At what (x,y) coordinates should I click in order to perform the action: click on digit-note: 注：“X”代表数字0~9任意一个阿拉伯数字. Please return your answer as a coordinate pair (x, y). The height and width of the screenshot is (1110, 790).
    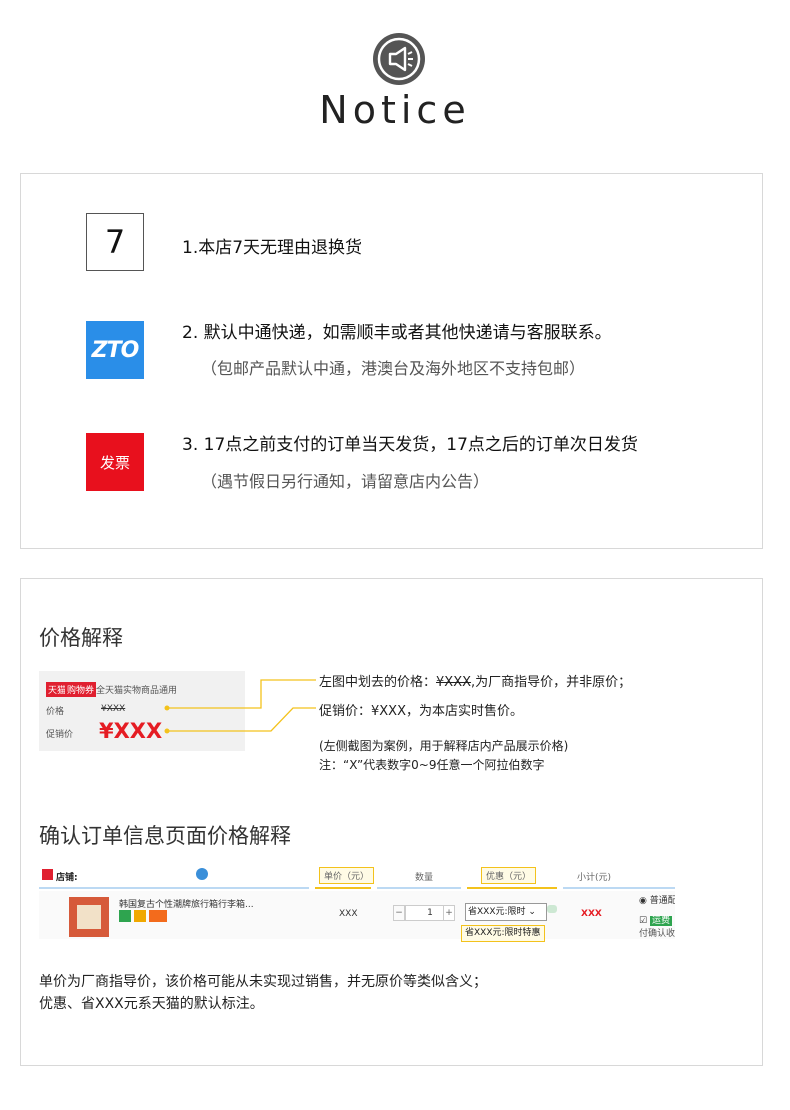
    Looking at the image, I should click on (432, 765).